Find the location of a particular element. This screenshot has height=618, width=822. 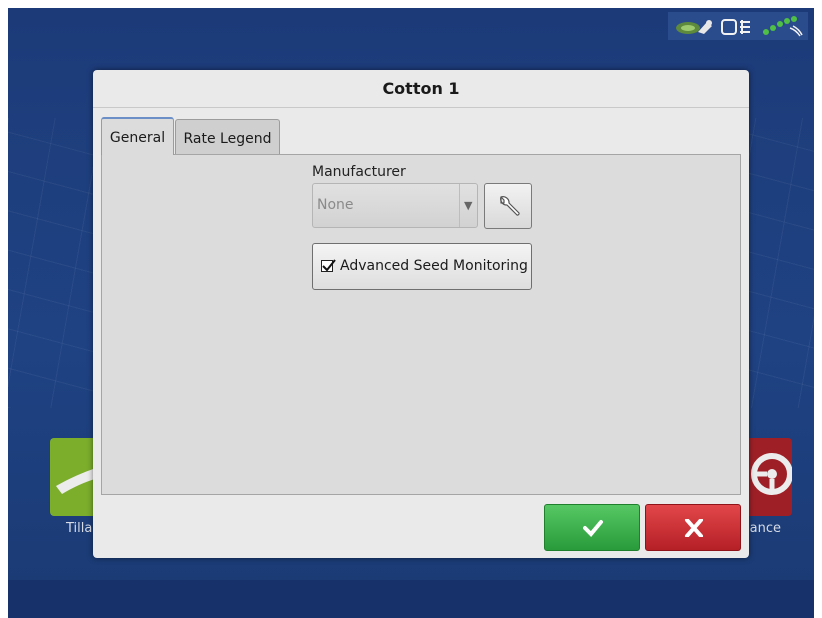

close-icon is located at coordinates (694, 528).